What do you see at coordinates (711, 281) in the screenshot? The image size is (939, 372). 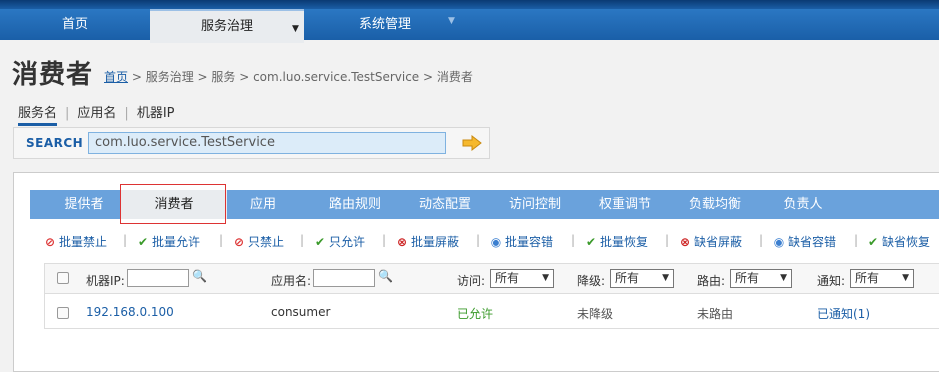 I see `header-route-label: 路由:` at bounding box center [711, 281].